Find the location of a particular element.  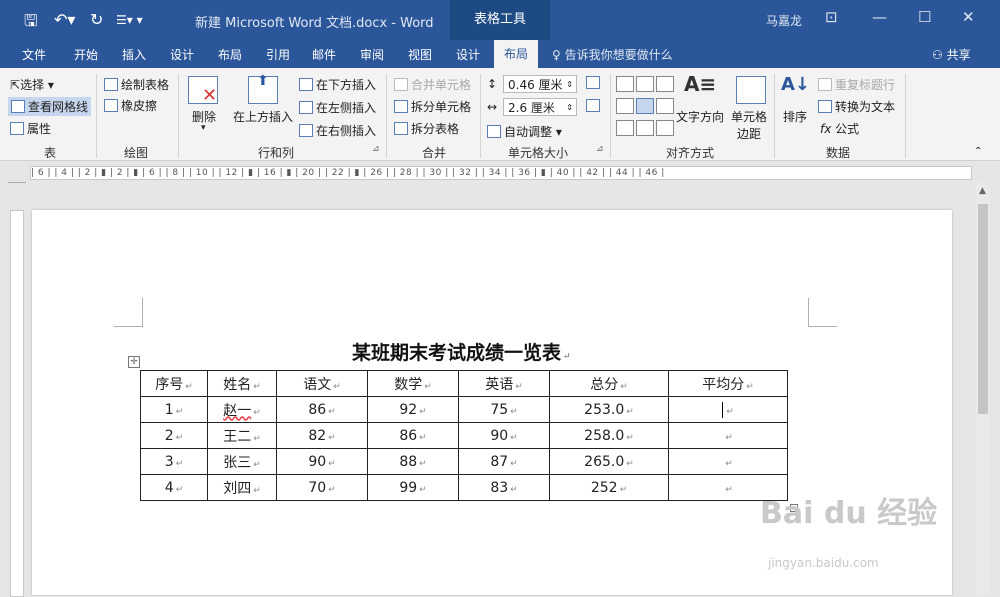

ribbon-display-icon: ⊡ is located at coordinates (831, 17).